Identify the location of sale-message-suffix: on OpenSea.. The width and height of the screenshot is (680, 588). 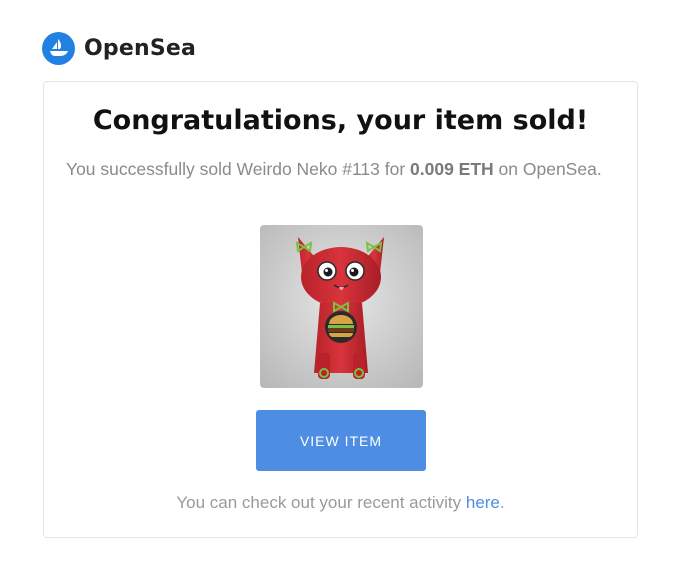
(547, 169).